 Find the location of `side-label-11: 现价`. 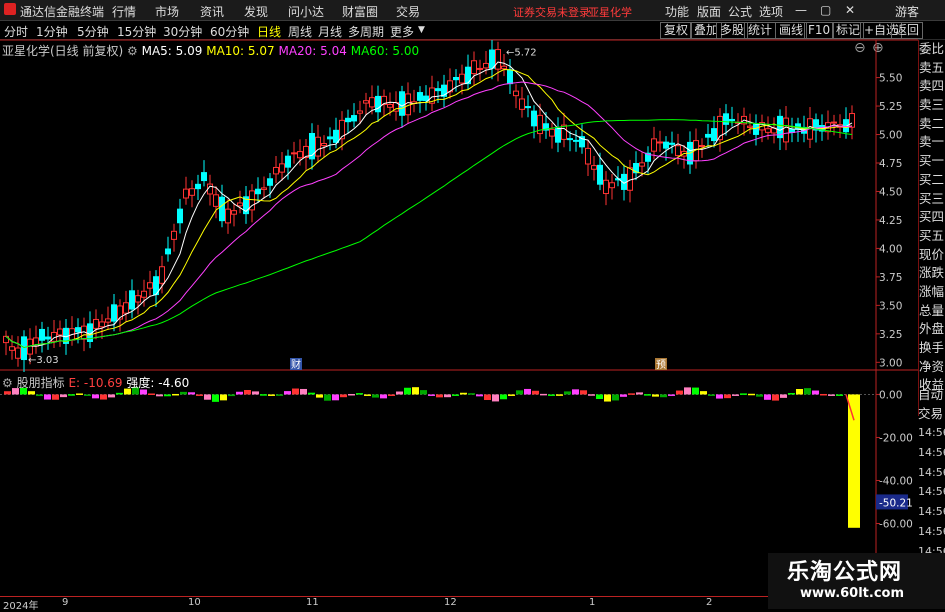

side-label-11: 现价 is located at coordinates (932, 254).